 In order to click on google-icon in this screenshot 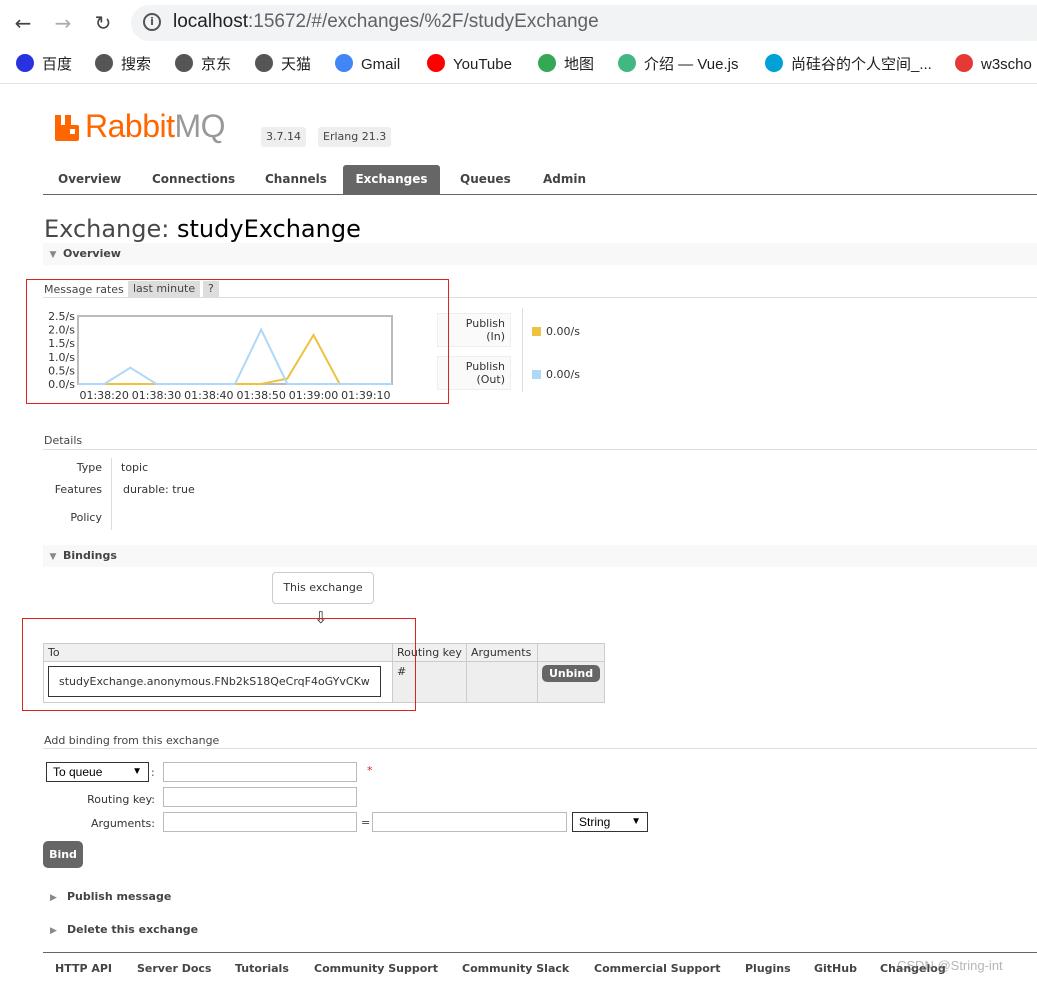, I will do `click(344, 63)`.